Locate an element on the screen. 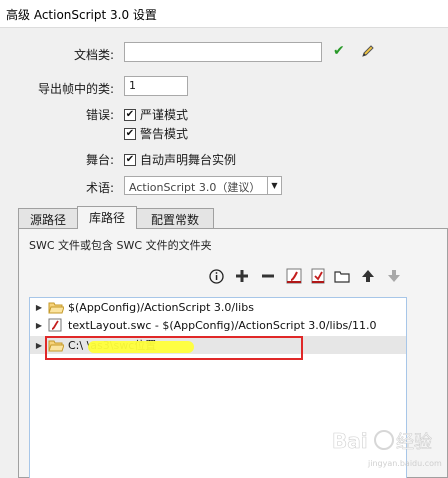 This screenshot has width=448, height=478. auto-declare-label: 自动声明舞台实例 is located at coordinates (188, 160).